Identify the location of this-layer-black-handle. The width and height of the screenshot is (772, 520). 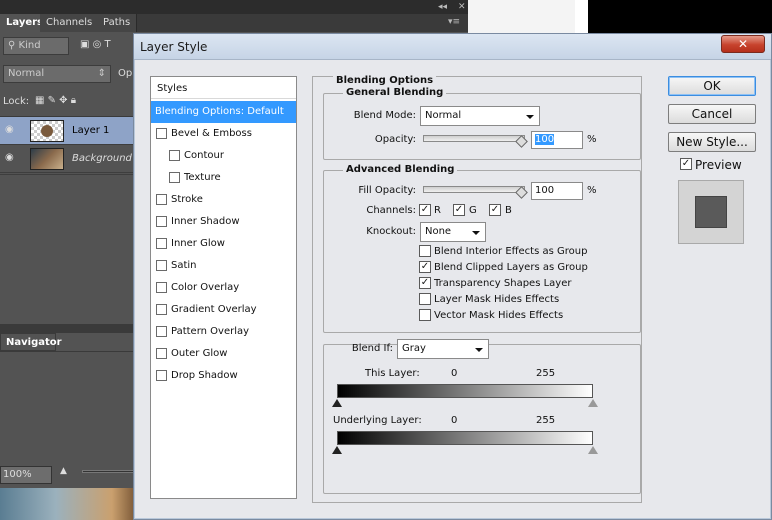
(337, 403).